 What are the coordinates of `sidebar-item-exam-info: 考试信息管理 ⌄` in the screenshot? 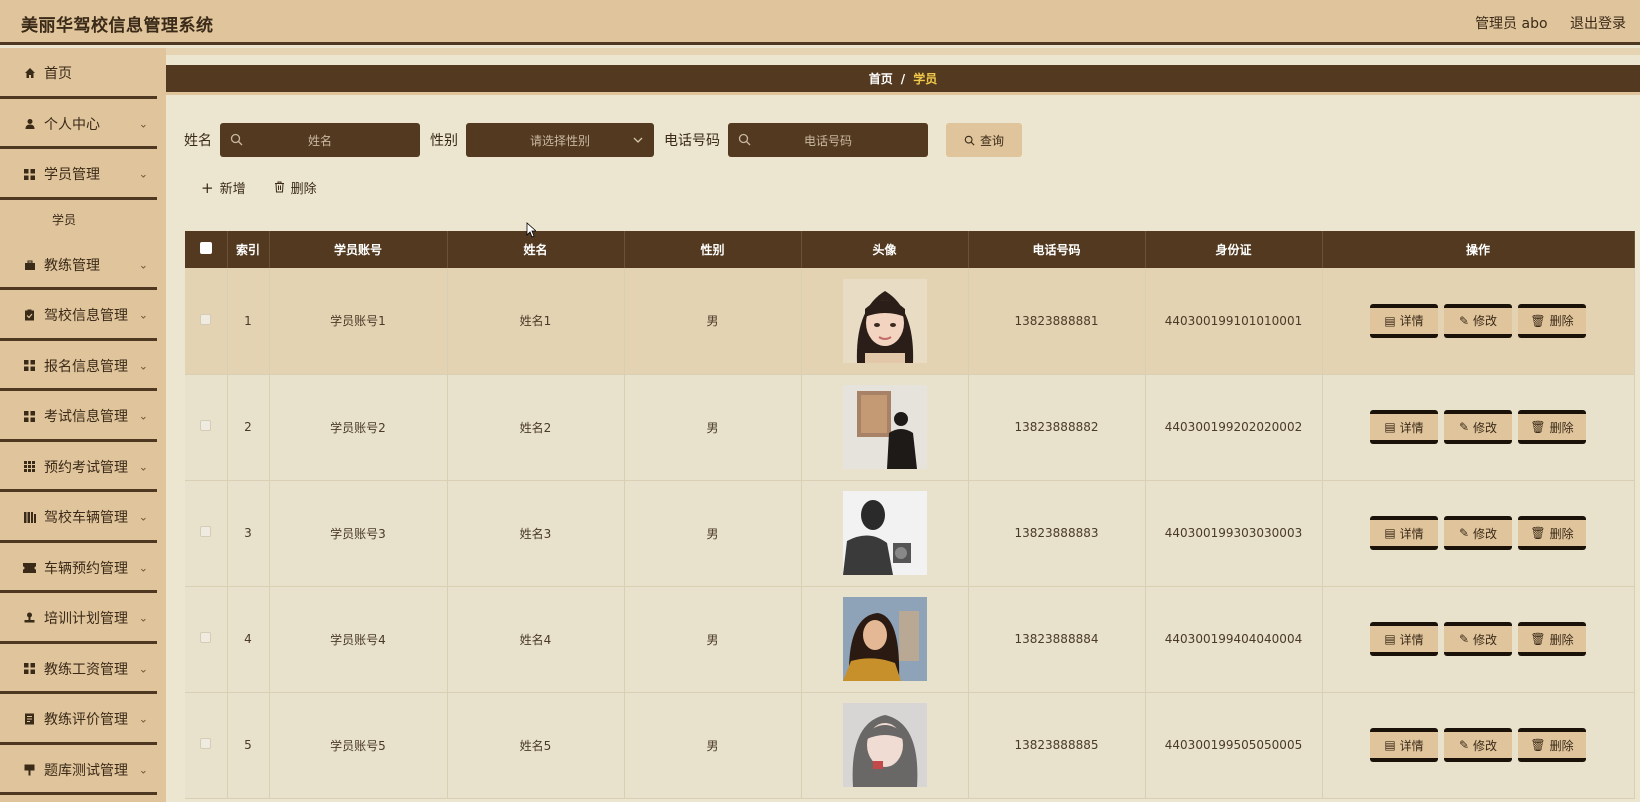 It's located at (83, 416).